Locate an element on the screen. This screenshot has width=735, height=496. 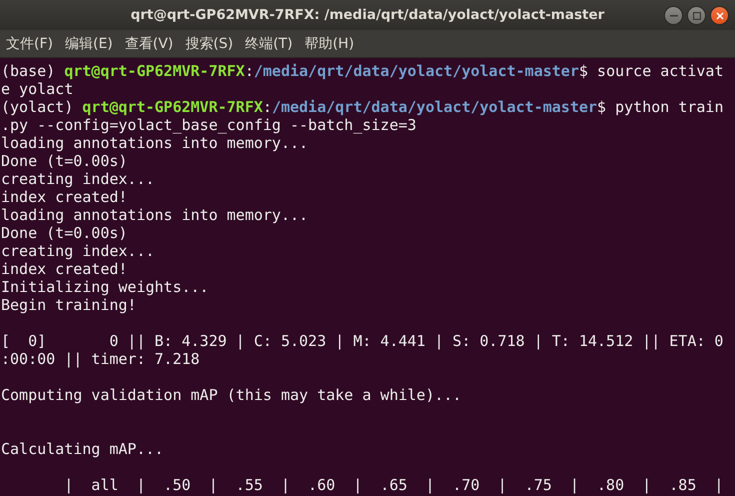
terminal-text: :00:00 || timer: 7.218 is located at coordinates (100, 359).